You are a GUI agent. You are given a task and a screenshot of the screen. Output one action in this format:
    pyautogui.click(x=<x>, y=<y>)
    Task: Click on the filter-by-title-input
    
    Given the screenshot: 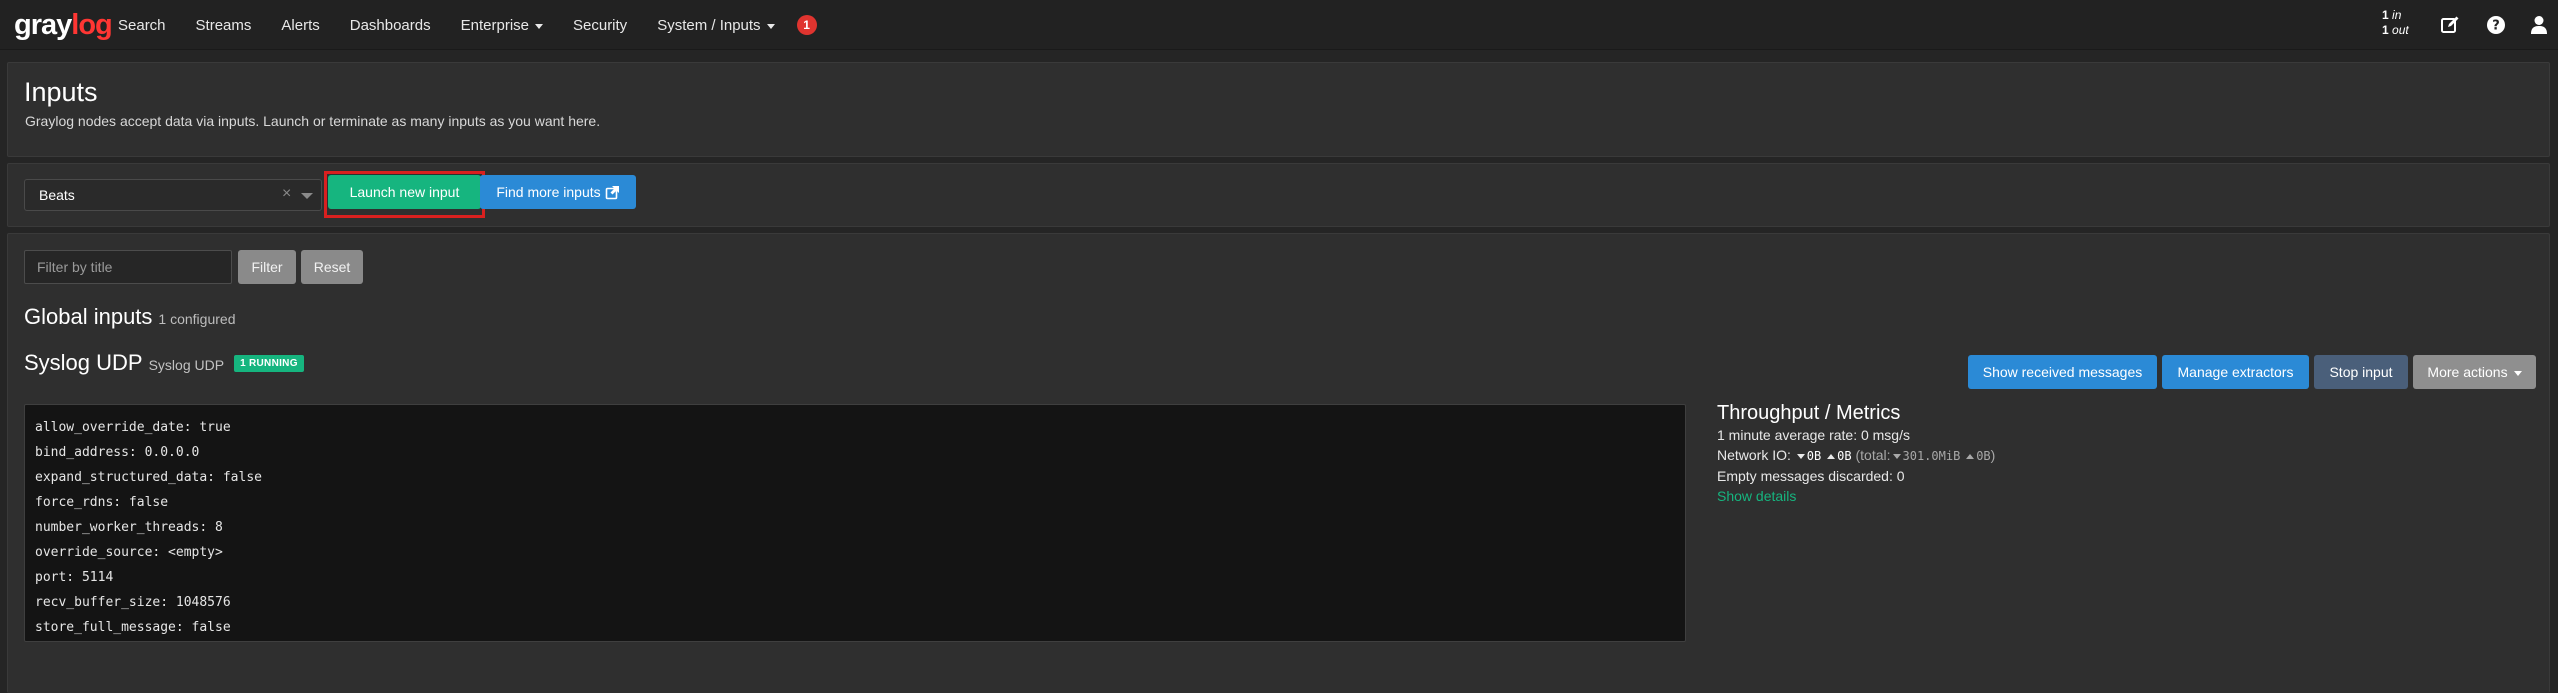 What is the action you would take?
    pyautogui.click(x=128, y=267)
    